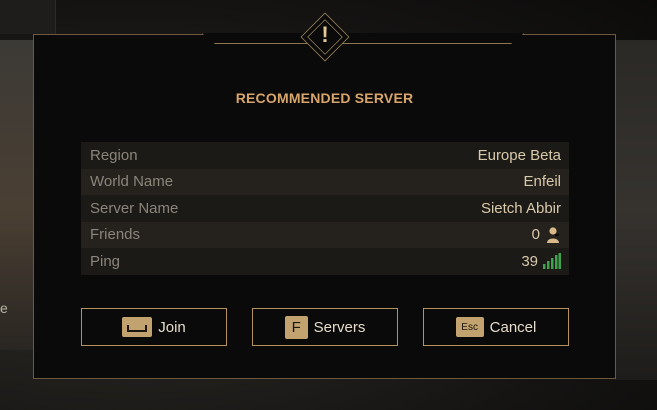 The image size is (657, 410). I want to click on dialog-title: RECOMMENDED SERVER, so click(324, 98).